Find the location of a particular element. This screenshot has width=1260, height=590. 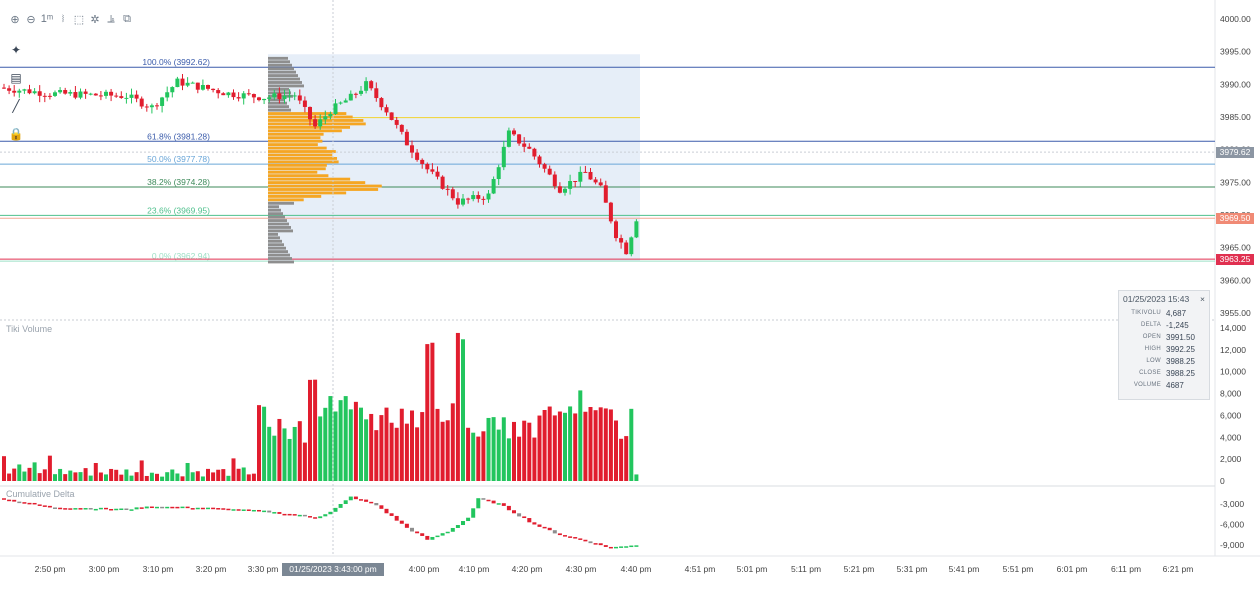

lock-icon: 🔒 is located at coordinates (16, 134).